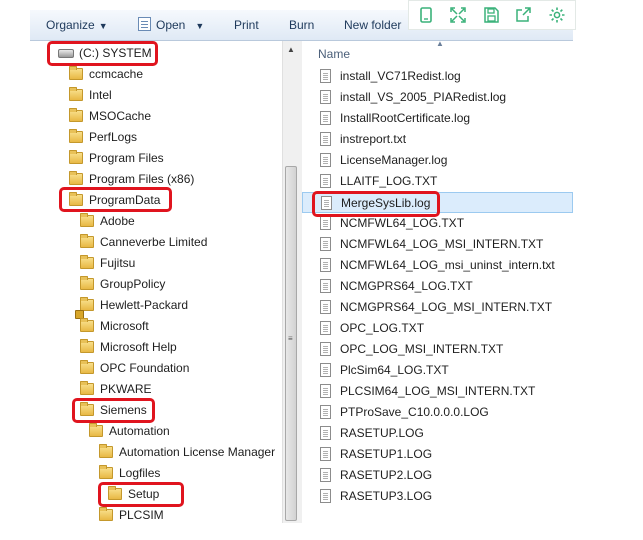 This screenshot has width=643, height=540. I want to click on file-name: RASETUP2.LOG, so click(386, 475).